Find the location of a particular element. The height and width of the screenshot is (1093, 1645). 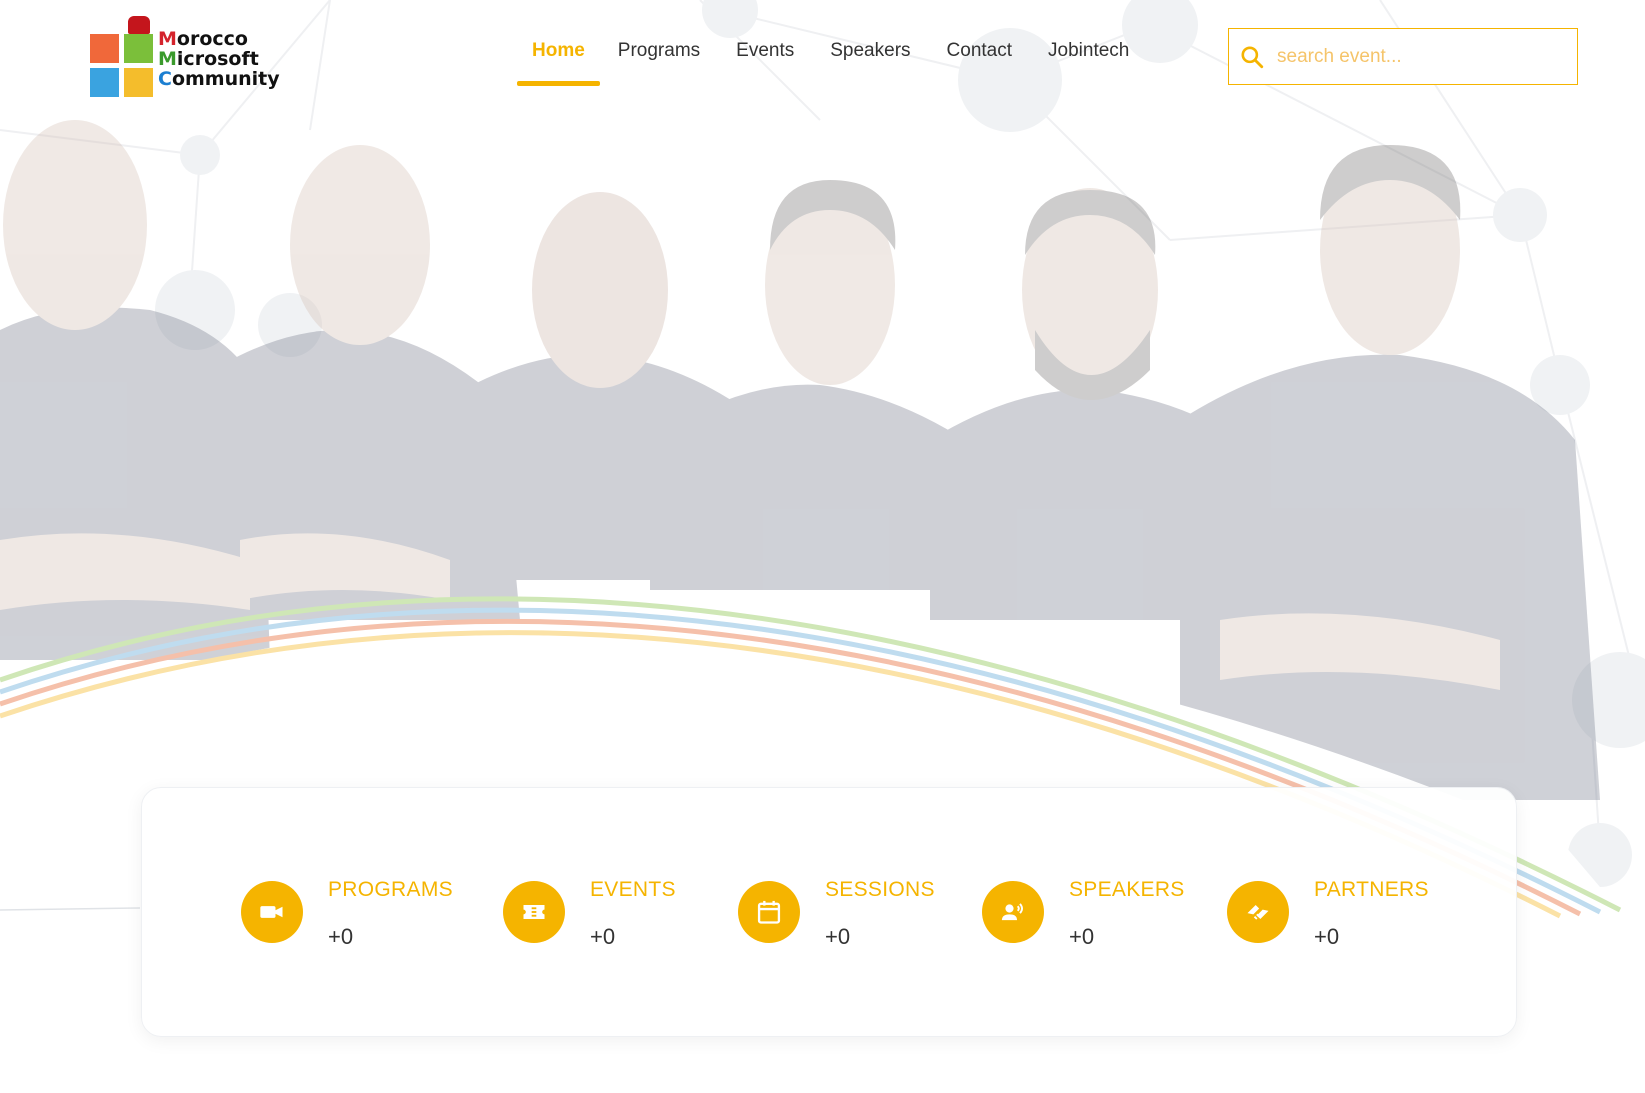

nav-speakers: Speakers is located at coordinates (870, 58).